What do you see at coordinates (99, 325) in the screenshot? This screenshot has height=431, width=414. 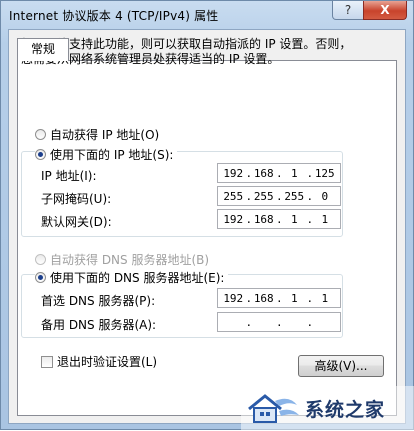 I see `alternate-dns-label: 备用 DNS 服务器(A):` at bounding box center [99, 325].